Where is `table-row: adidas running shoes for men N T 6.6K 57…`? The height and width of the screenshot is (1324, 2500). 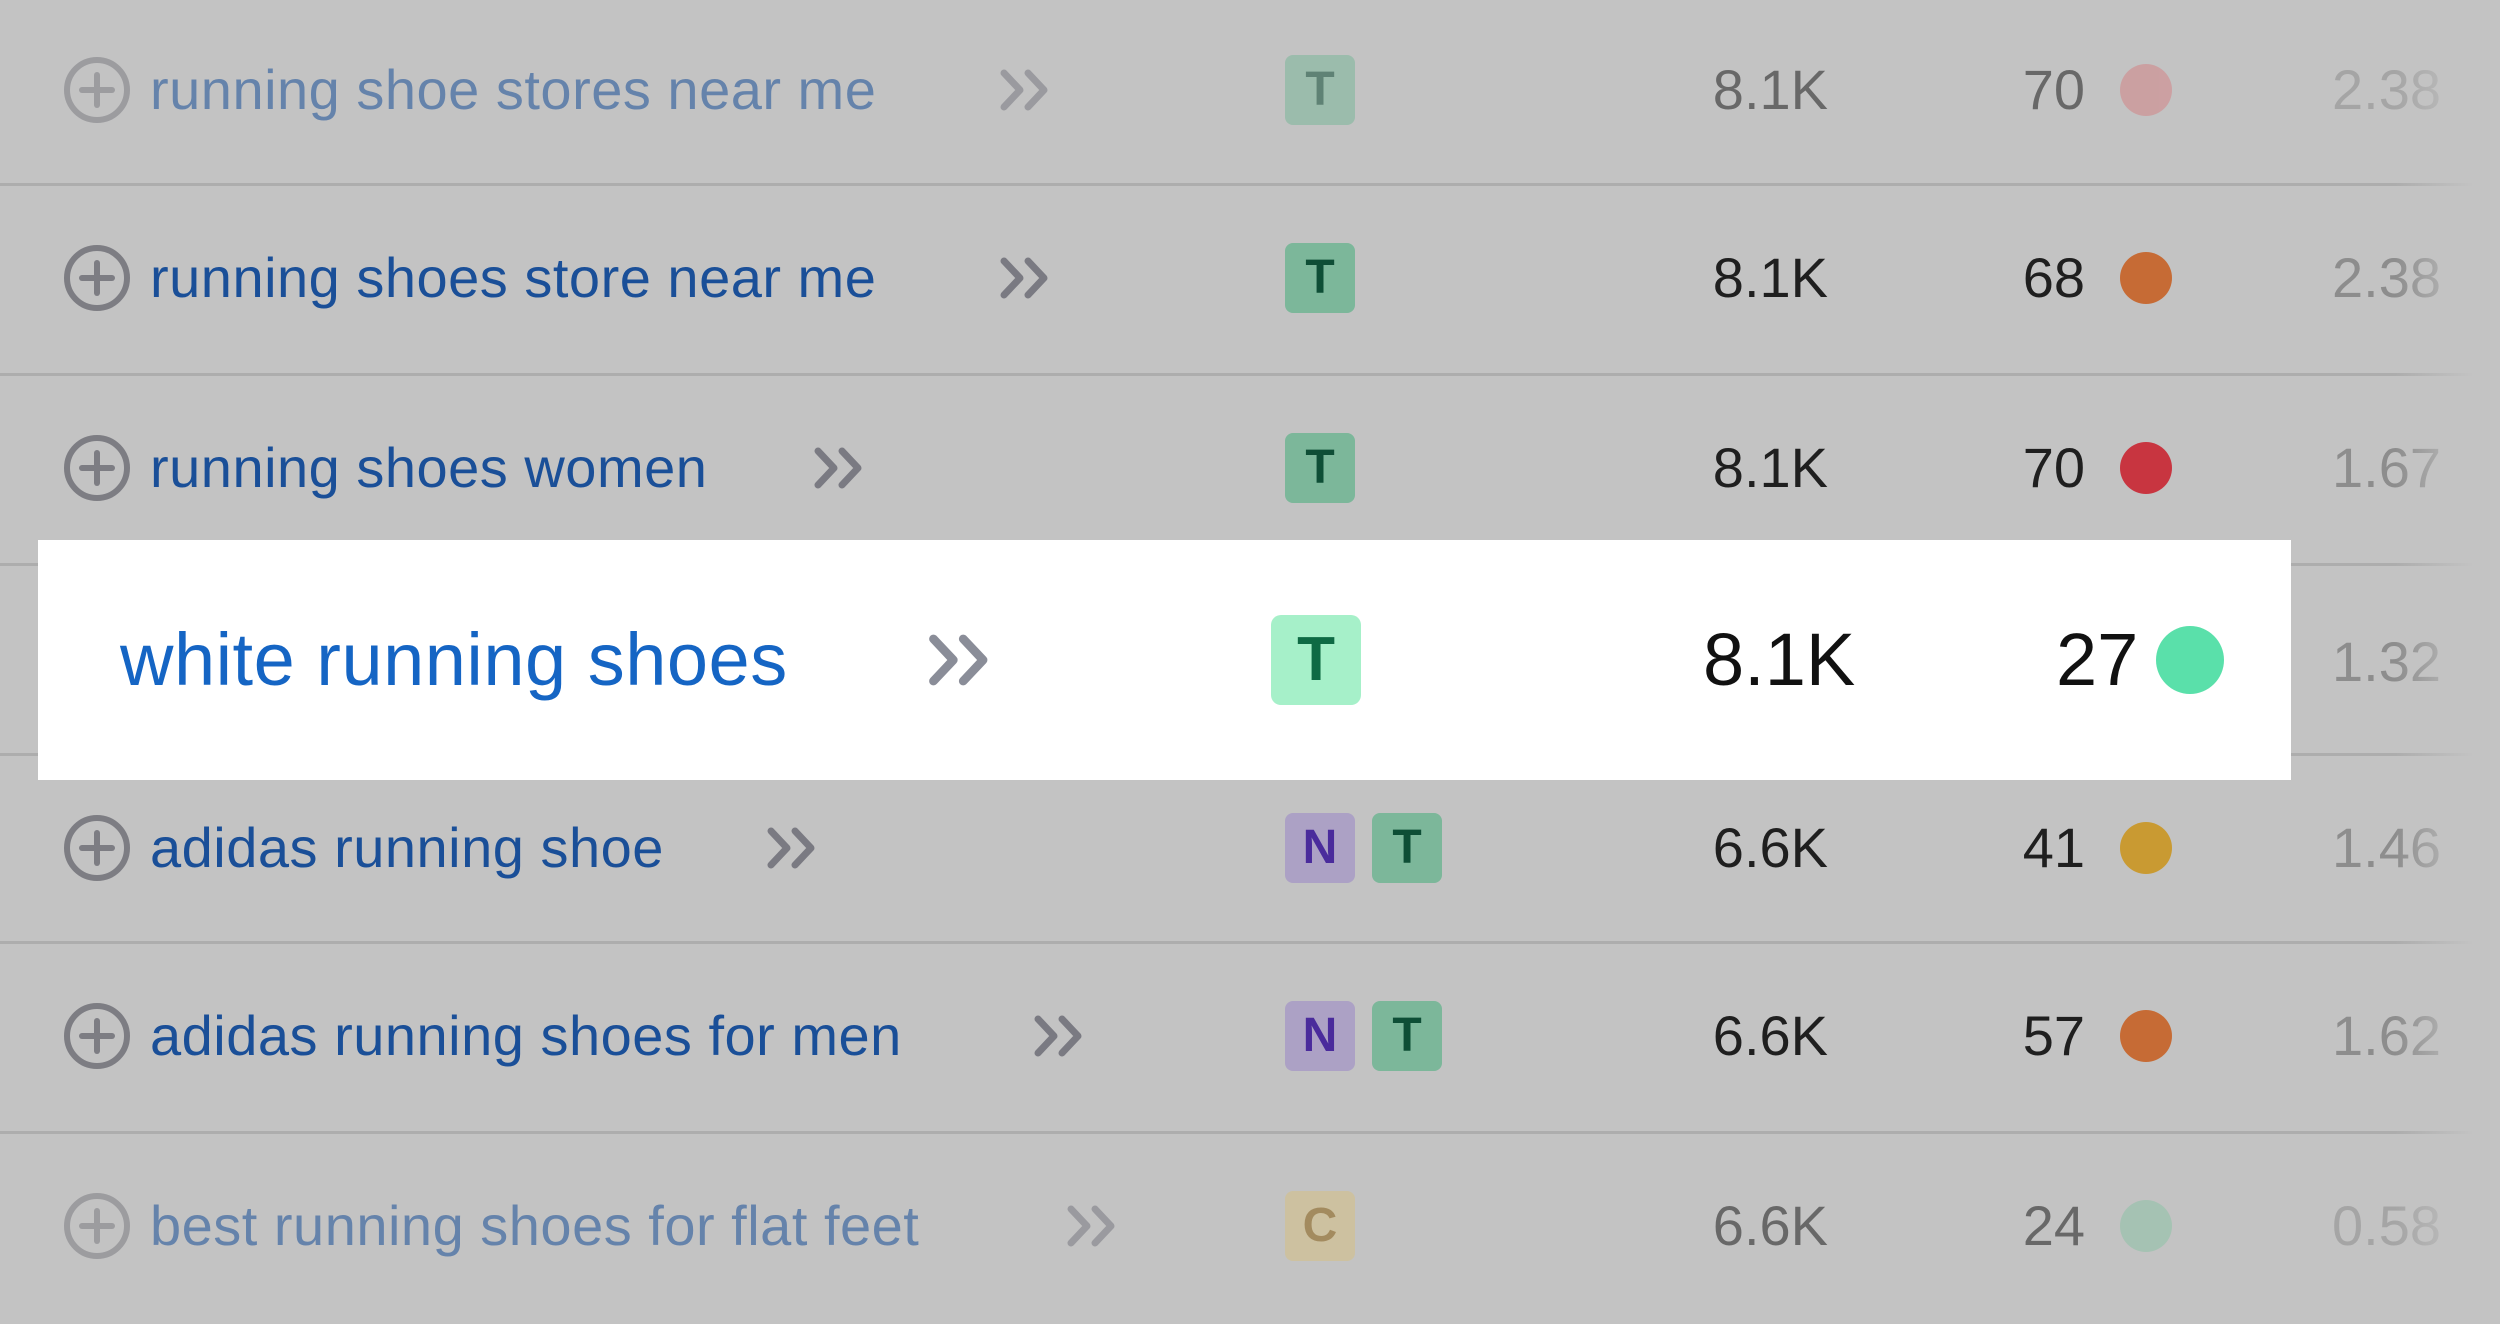
table-row: adidas running shoes for men N T 6.6K 57… is located at coordinates (1250, 1040).